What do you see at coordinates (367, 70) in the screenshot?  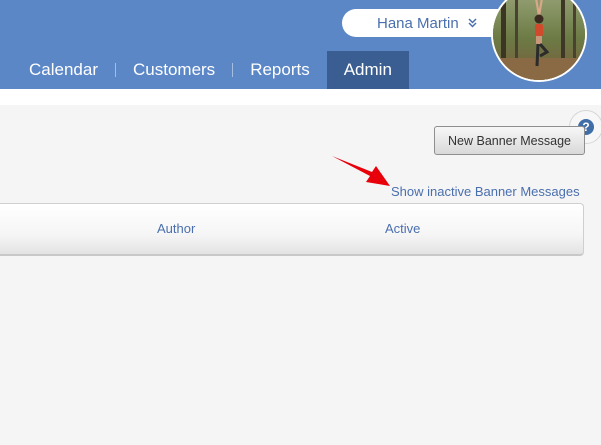 I see `nav-admin: Admin` at bounding box center [367, 70].